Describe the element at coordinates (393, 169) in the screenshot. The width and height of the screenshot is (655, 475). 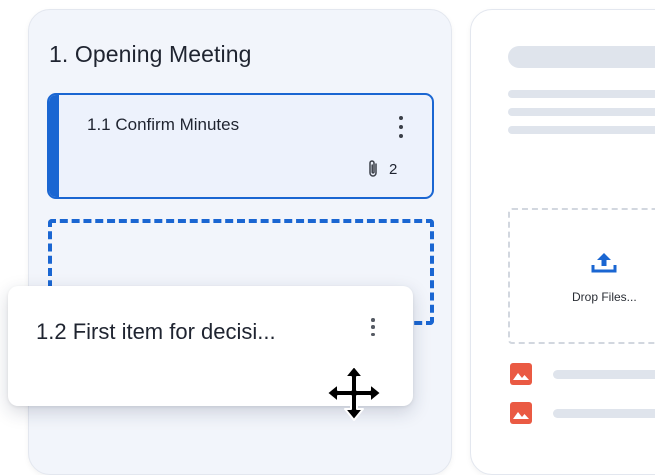
I see `attachment-count: 2` at that location.